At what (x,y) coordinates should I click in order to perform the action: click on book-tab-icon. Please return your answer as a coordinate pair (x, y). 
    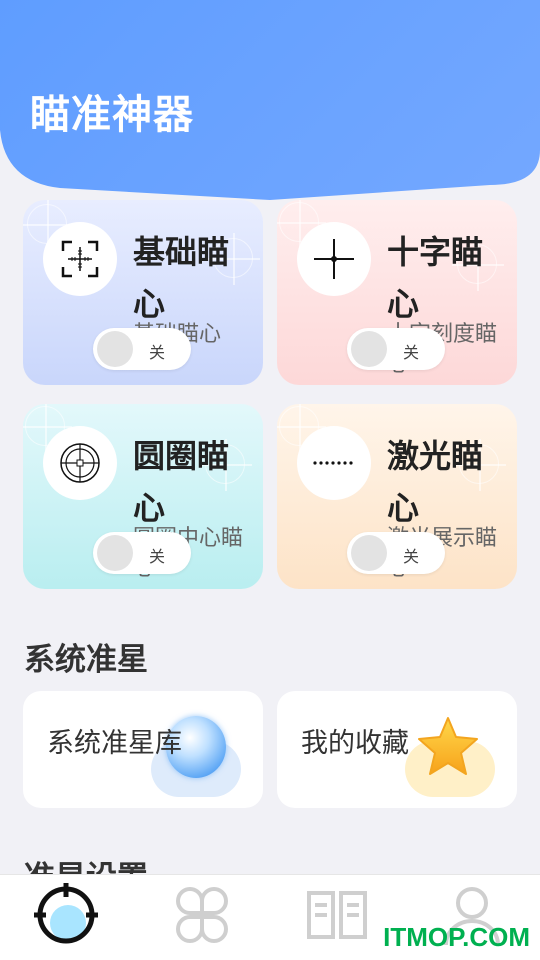
    Looking at the image, I should click on (337, 915).